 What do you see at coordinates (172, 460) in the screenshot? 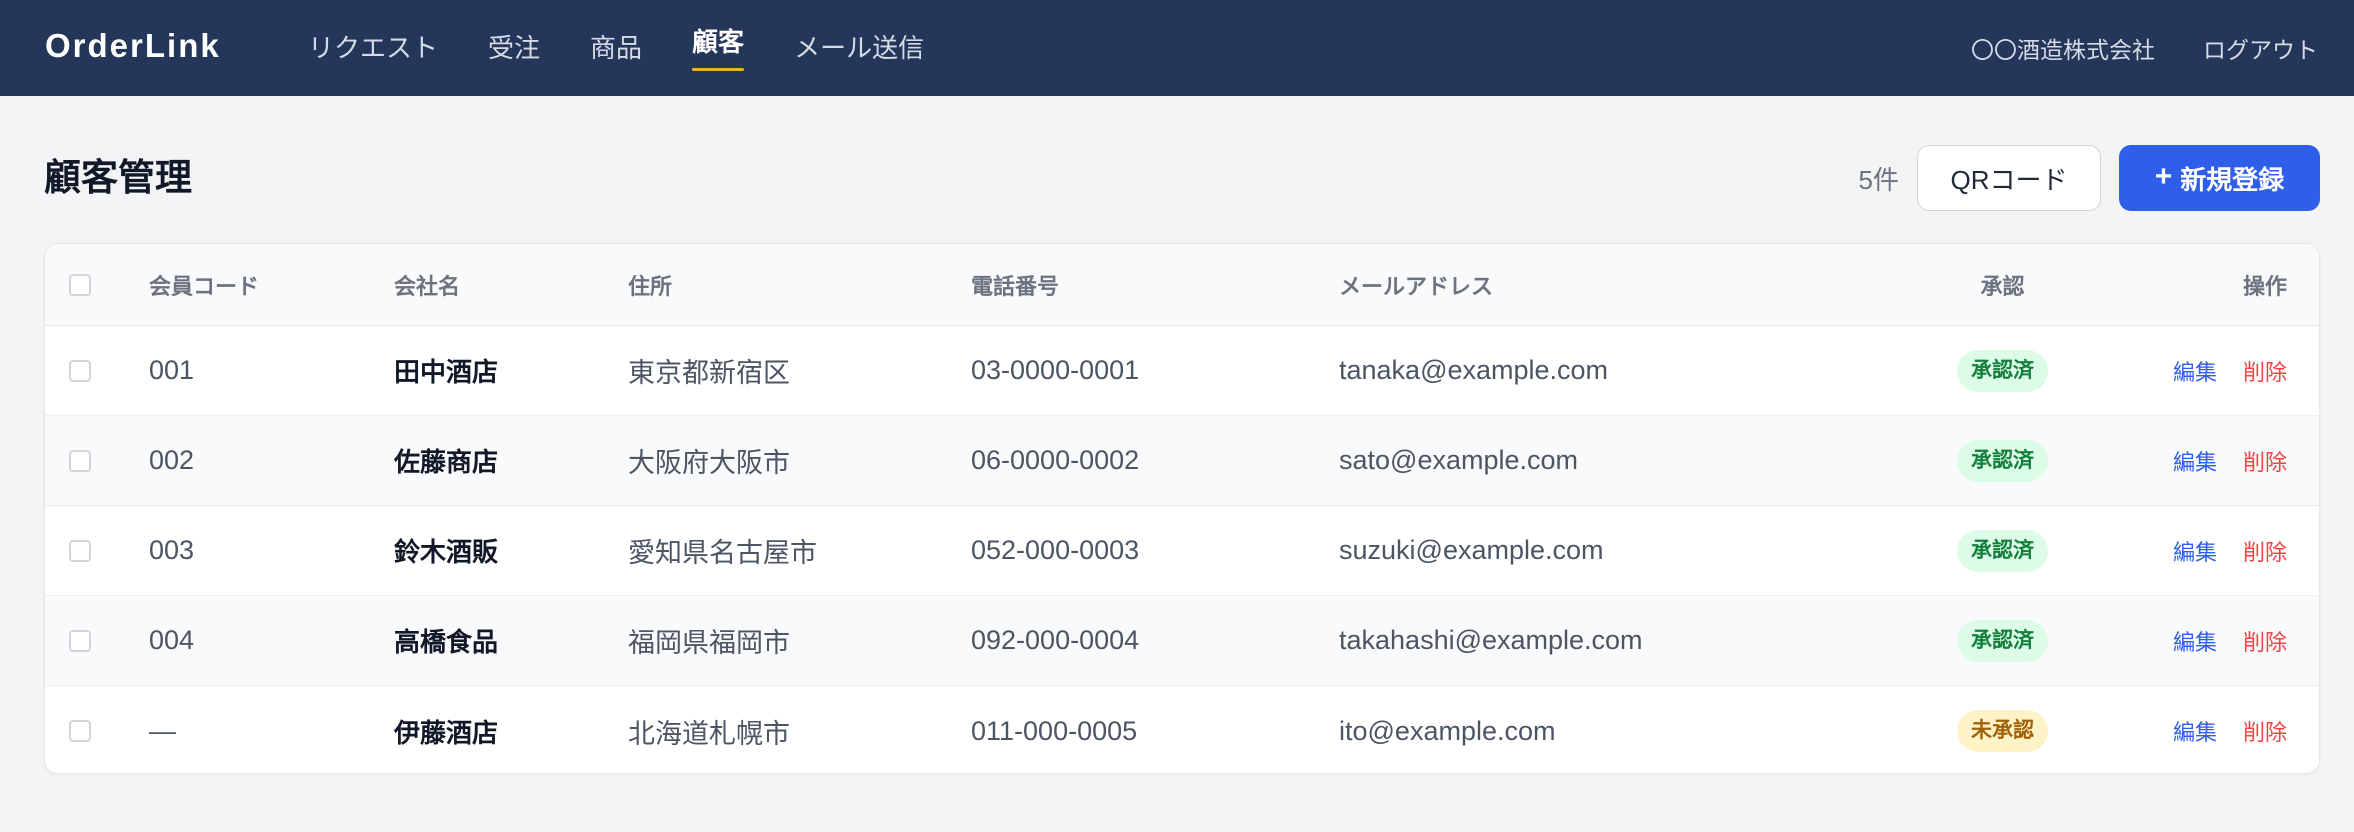
I see `member-code: 002` at bounding box center [172, 460].